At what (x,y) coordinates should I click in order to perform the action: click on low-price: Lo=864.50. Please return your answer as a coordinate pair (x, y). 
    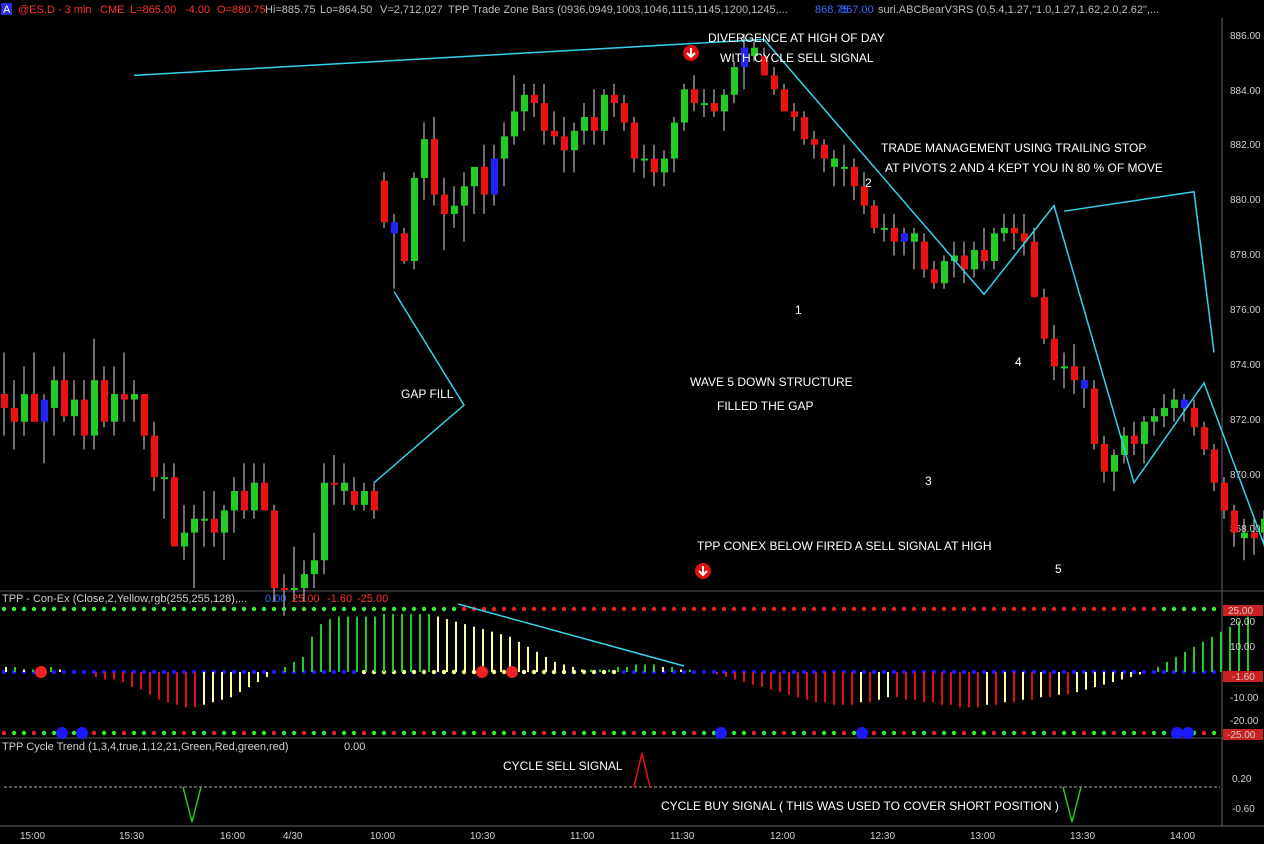
    Looking at the image, I should click on (346, 10).